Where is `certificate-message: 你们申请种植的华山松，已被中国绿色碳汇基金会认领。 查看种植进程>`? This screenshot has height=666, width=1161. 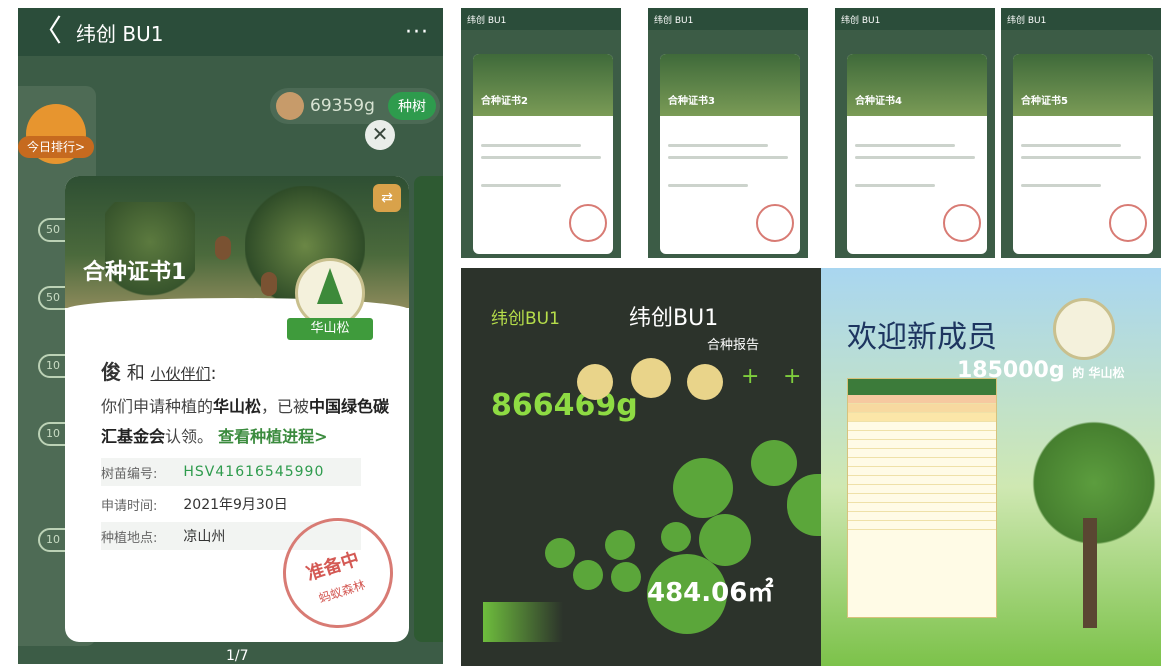
certificate-message: 你们申请种植的华山松，已被中国绿色碳汇基金会认领。 查看种植进程> is located at coordinates (246, 422).